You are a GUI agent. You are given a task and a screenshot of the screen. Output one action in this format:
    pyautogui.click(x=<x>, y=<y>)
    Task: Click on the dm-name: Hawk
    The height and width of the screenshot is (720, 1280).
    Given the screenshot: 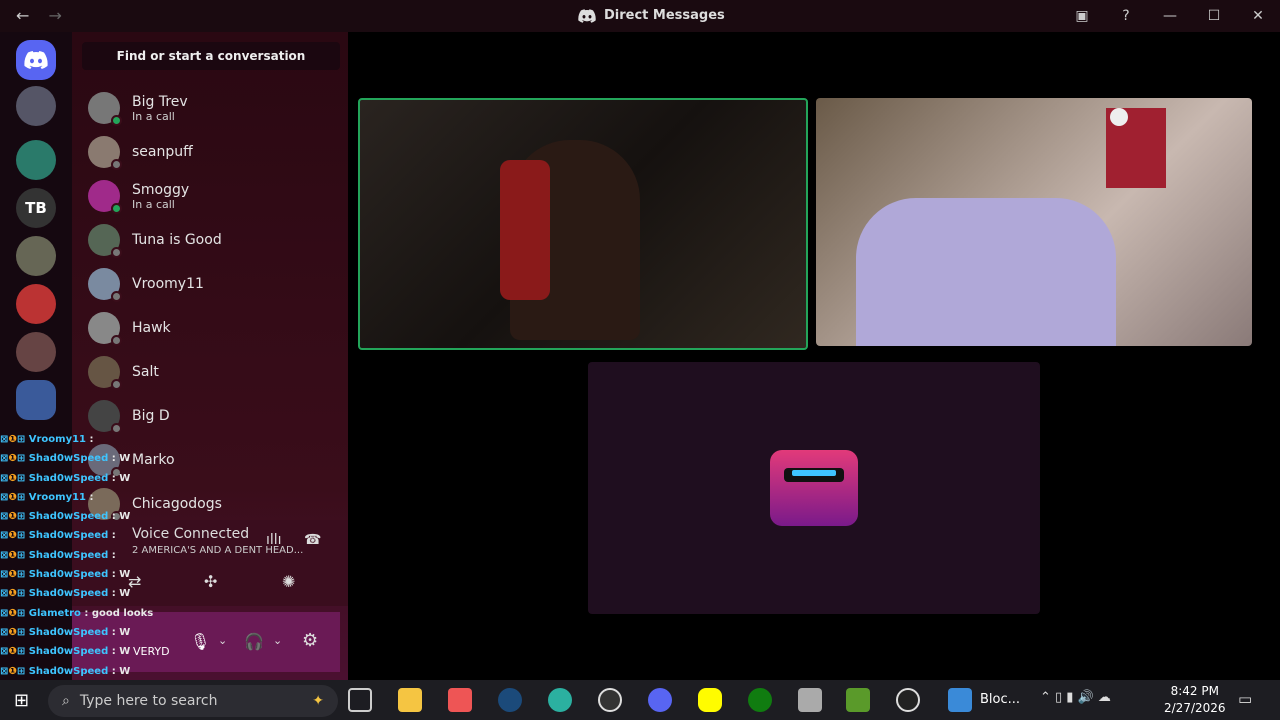 What is the action you would take?
    pyautogui.click(x=151, y=328)
    